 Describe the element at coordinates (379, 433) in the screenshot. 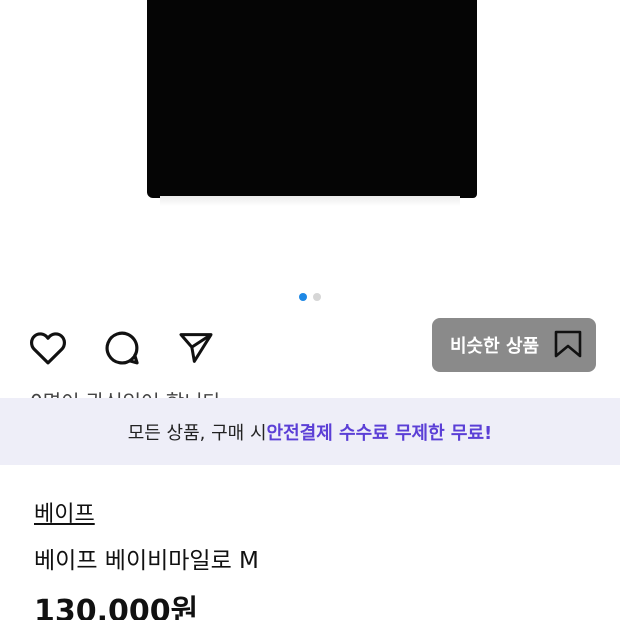

I see `banner-highlight: 안전결제 수수료 무제한 무료!` at that location.